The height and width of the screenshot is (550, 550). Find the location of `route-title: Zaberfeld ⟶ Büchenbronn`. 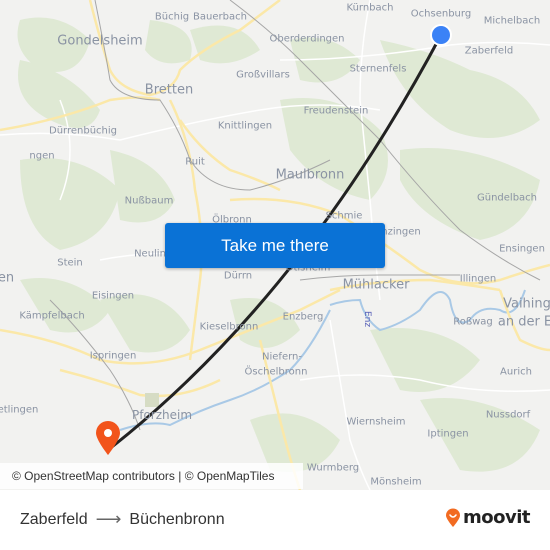

route-title: Zaberfeld ⟶ Büchenbronn is located at coordinates (122, 519).